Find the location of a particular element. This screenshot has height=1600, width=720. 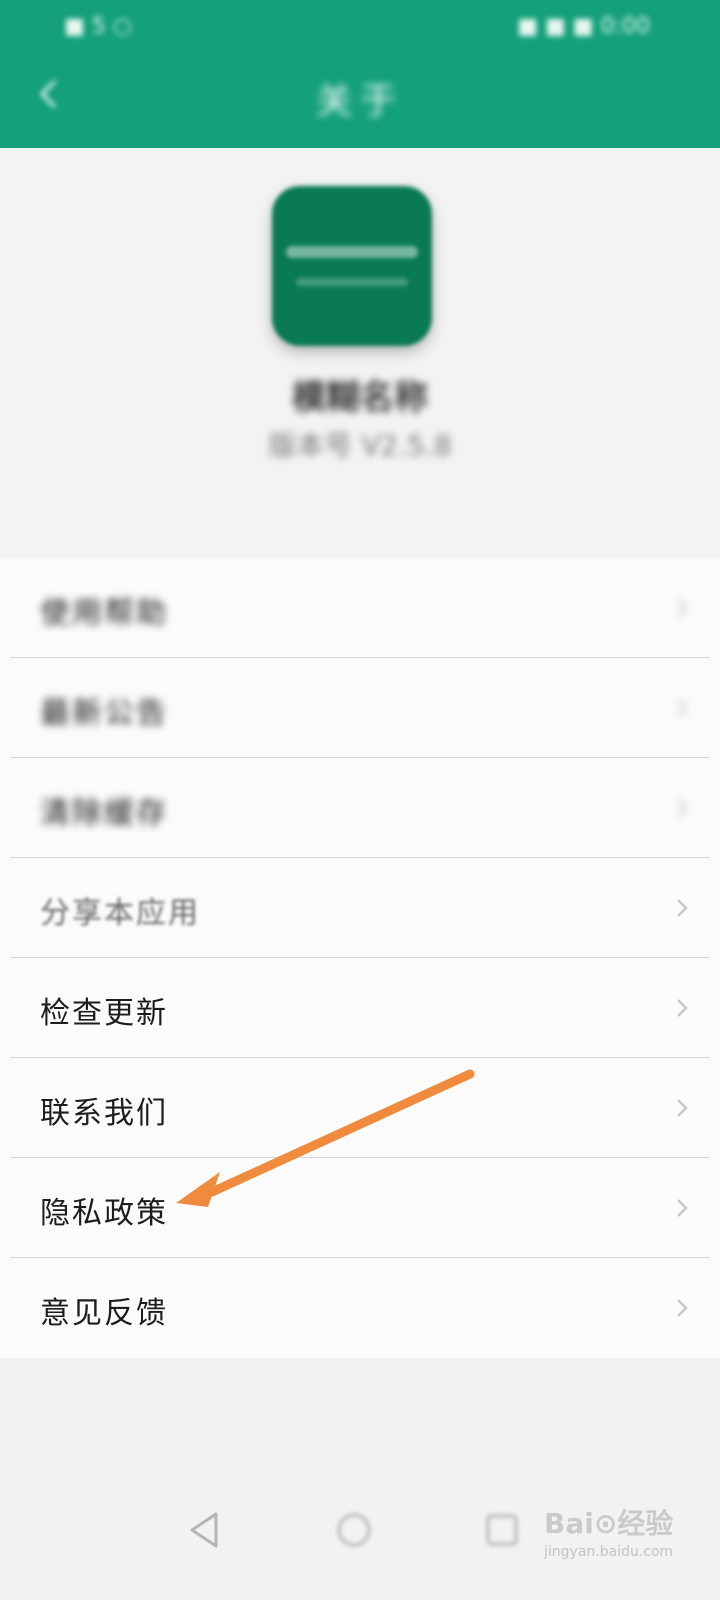

menu-item-check-update: 检查更新 is located at coordinates (360, 1008).